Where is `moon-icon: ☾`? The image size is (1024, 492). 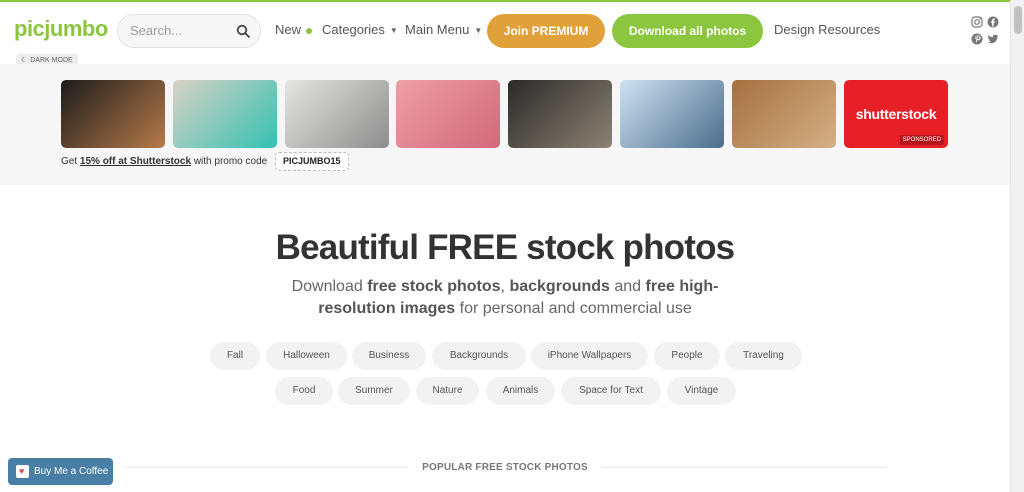
moon-icon: ☾ is located at coordinates (24, 60).